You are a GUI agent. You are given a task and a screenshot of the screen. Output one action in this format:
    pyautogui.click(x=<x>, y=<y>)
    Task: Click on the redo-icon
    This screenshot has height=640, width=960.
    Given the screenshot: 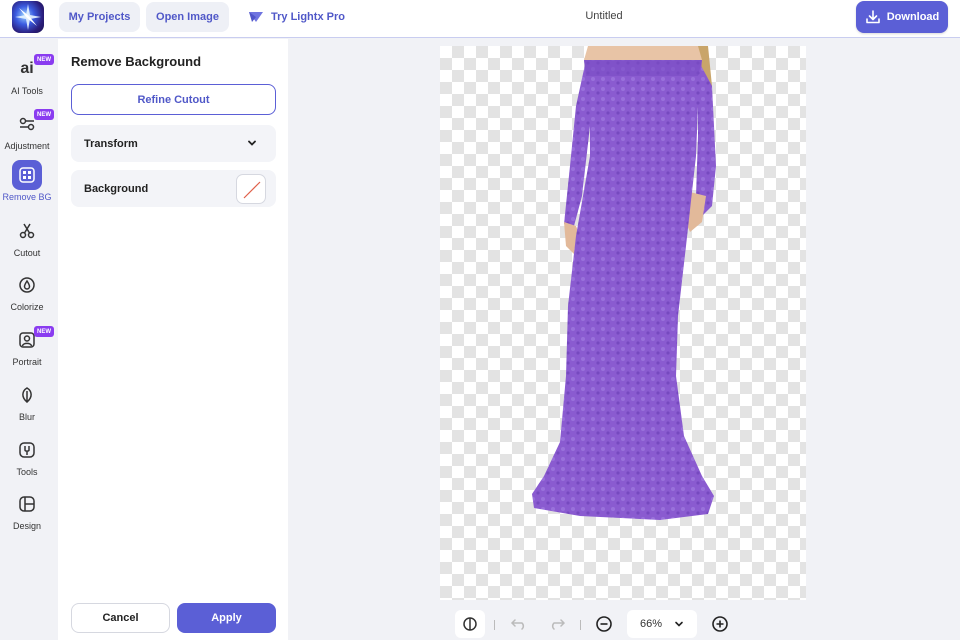 What is the action you would take?
    pyautogui.click(x=558, y=624)
    